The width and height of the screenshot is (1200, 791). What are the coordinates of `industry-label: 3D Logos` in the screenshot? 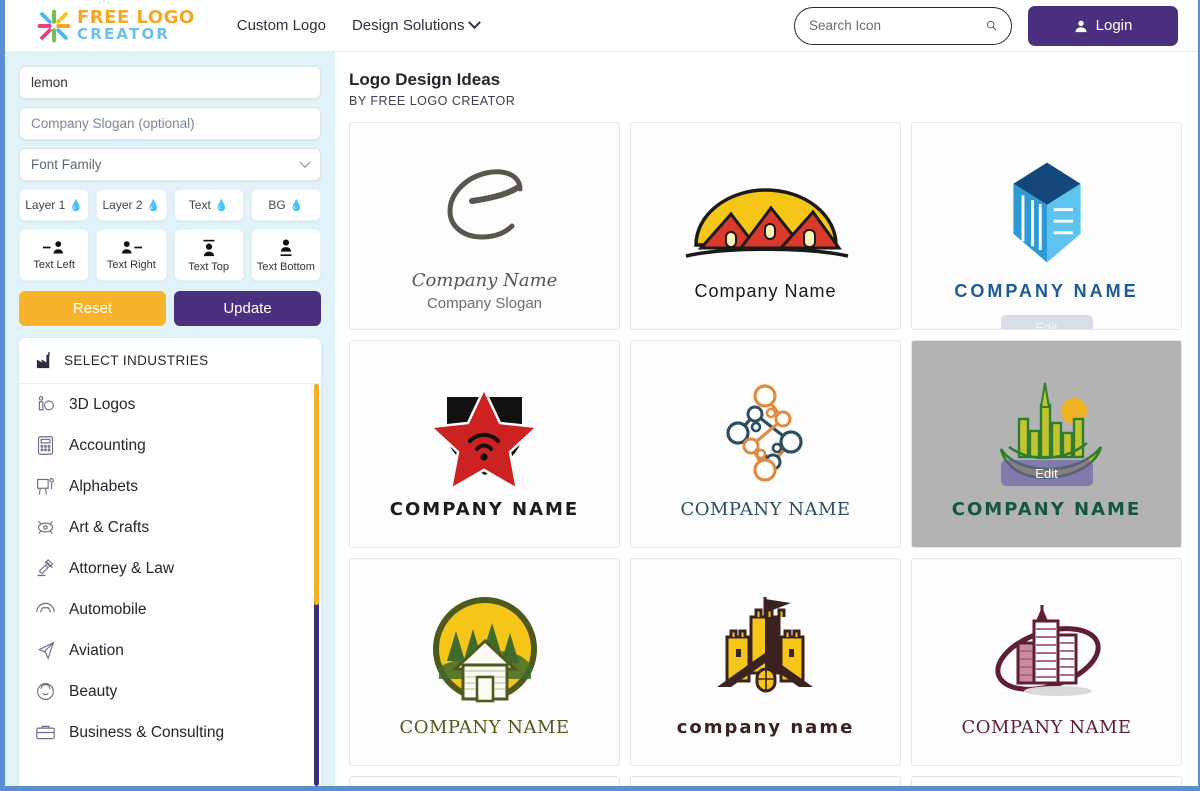 It's located at (102, 404).